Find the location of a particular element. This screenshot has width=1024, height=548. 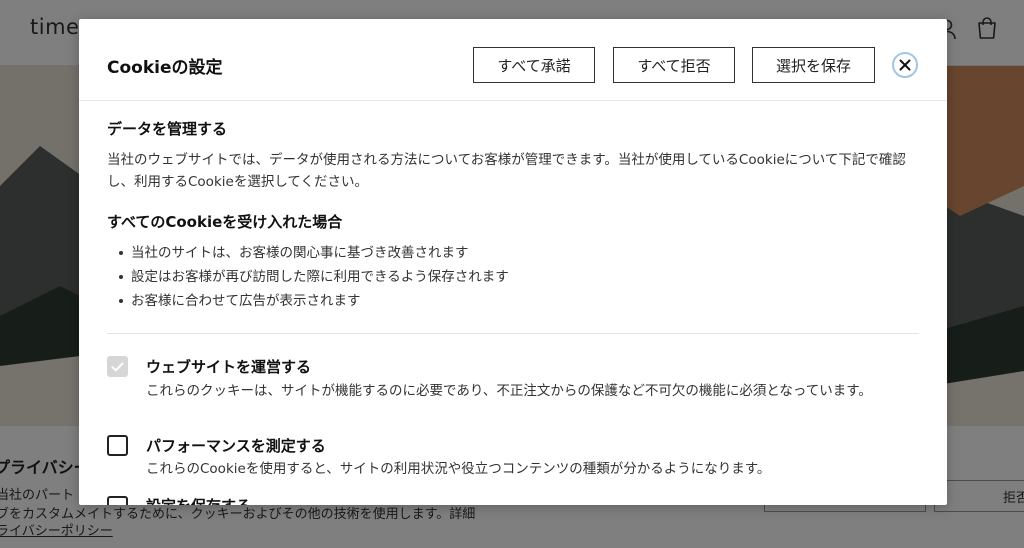

operate-website-checkbox is located at coordinates (117, 366).